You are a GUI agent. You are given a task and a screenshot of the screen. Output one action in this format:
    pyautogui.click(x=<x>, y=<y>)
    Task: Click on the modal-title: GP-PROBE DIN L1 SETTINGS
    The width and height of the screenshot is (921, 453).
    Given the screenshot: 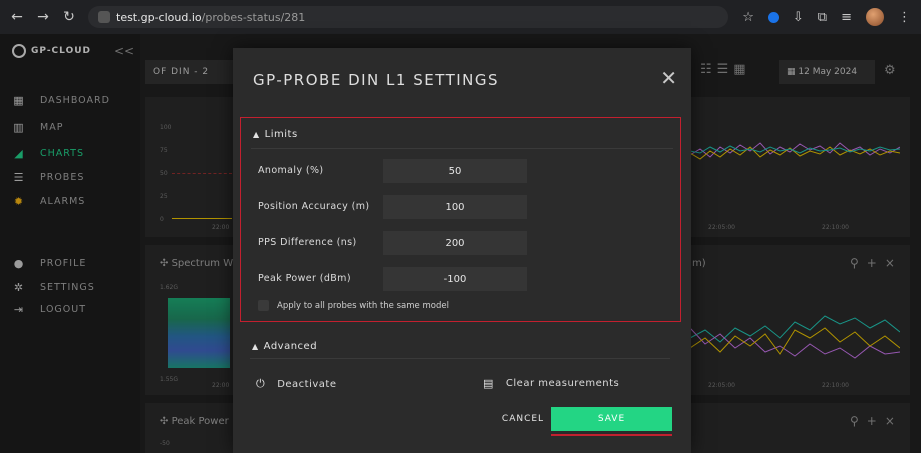 What is the action you would take?
    pyautogui.click(x=376, y=80)
    